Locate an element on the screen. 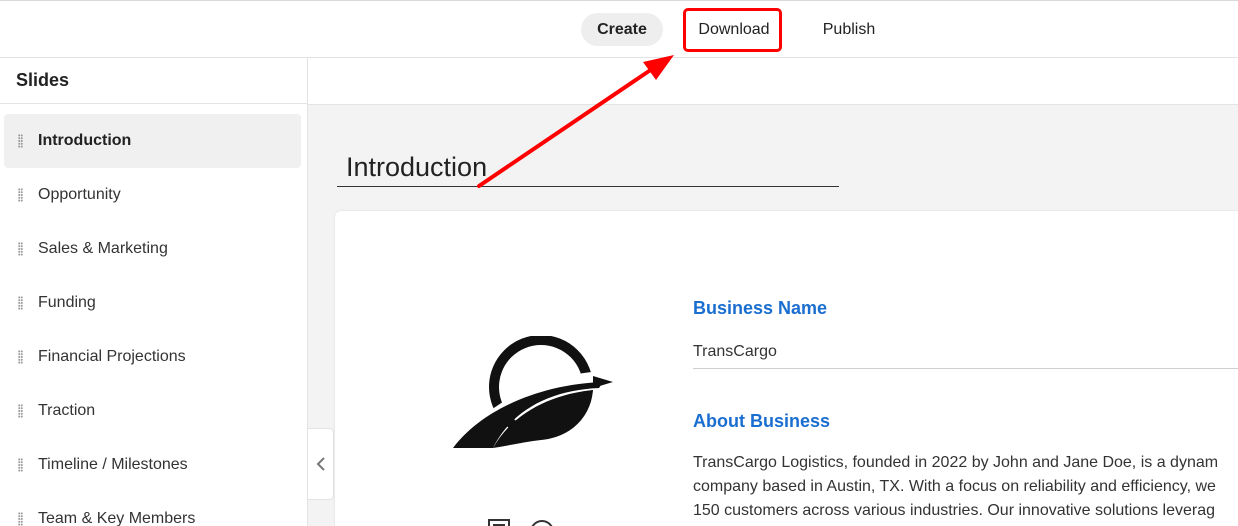 The height and width of the screenshot is (526, 1238). sidebar-item-label: Traction is located at coordinates (67, 410).